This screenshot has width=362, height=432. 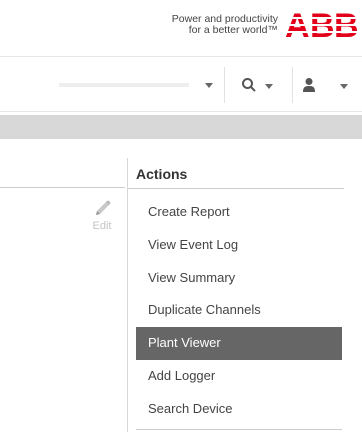 What do you see at coordinates (239, 278) in the screenshot?
I see `action-item-view-summary: View Summary` at bounding box center [239, 278].